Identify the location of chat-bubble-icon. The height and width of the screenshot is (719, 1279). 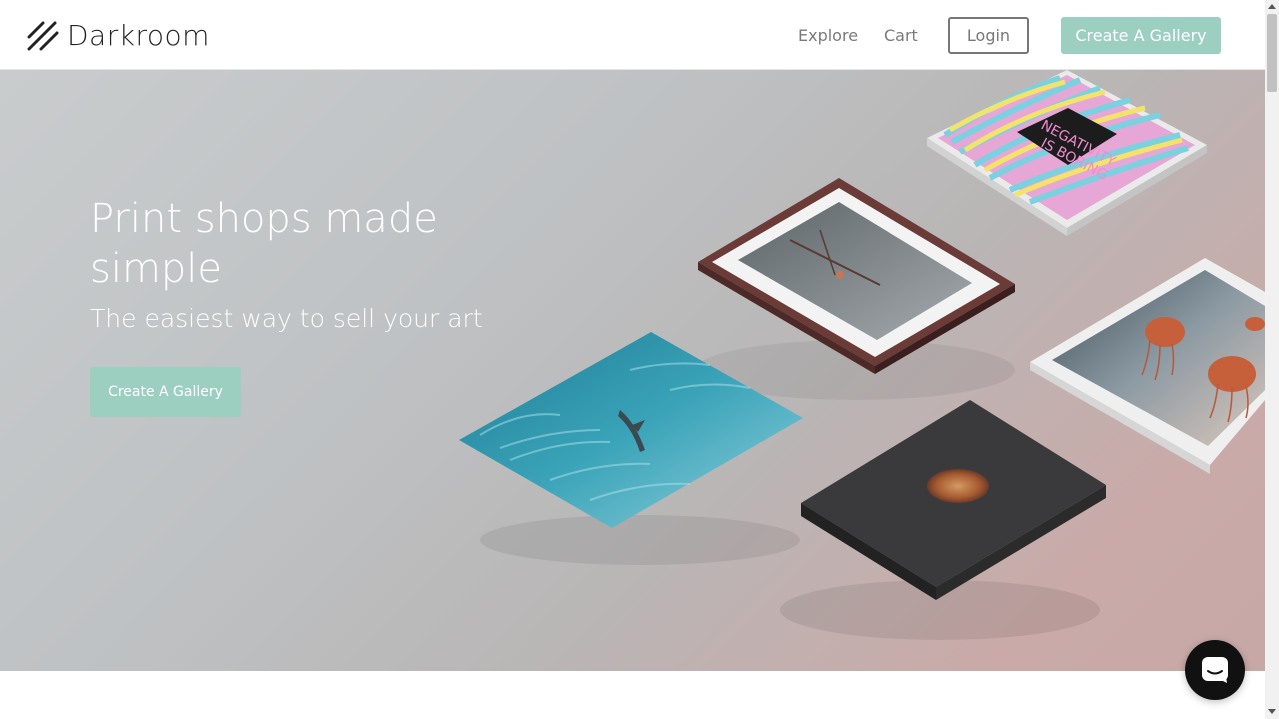
(1215, 670).